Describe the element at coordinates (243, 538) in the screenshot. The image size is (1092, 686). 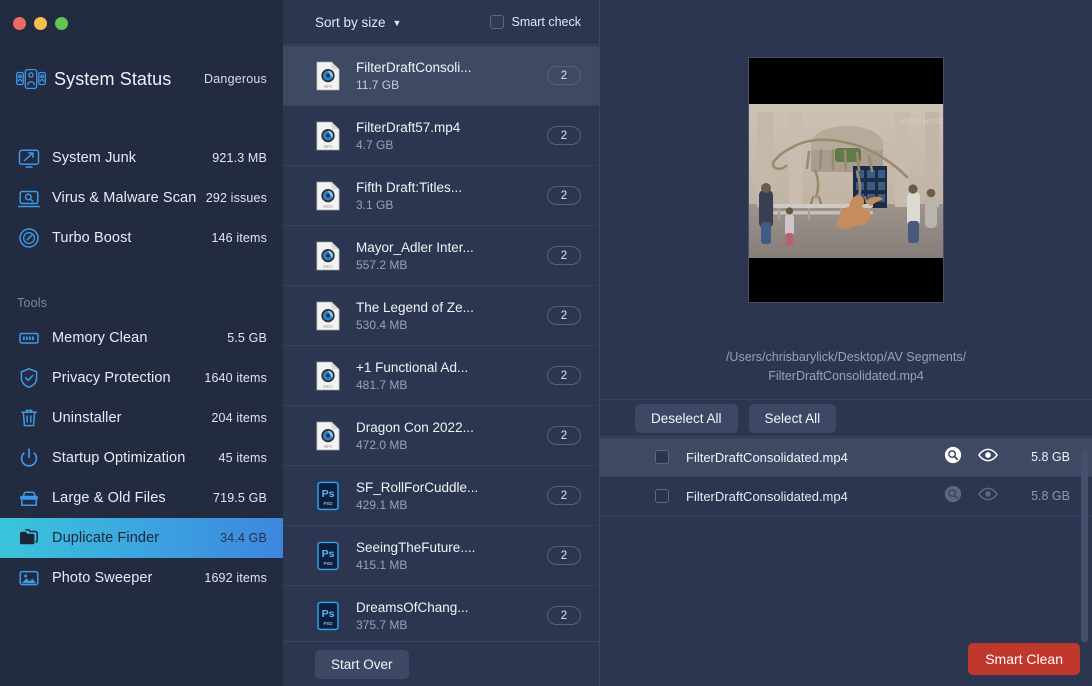
I see `sidebar-item-value: 34.4 GB` at that location.